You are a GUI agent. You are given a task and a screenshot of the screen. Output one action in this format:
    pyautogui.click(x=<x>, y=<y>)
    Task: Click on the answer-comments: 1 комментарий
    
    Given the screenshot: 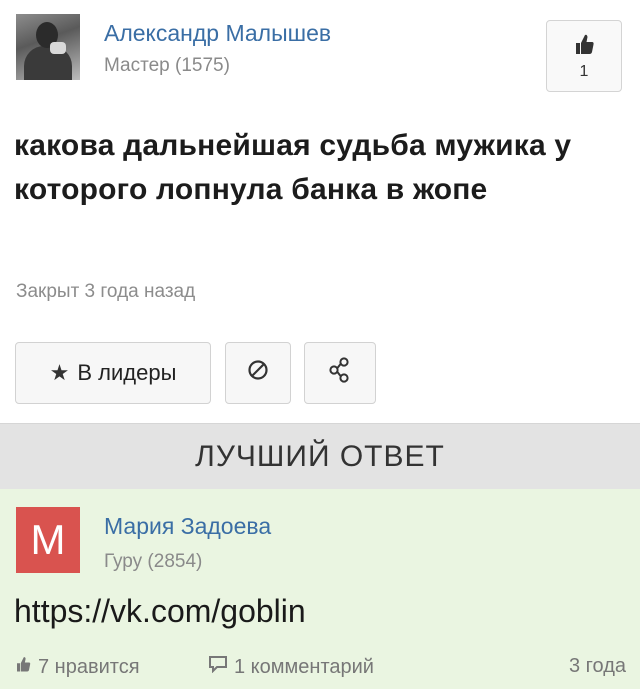 What is the action you would take?
    pyautogui.click(x=291, y=667)
    